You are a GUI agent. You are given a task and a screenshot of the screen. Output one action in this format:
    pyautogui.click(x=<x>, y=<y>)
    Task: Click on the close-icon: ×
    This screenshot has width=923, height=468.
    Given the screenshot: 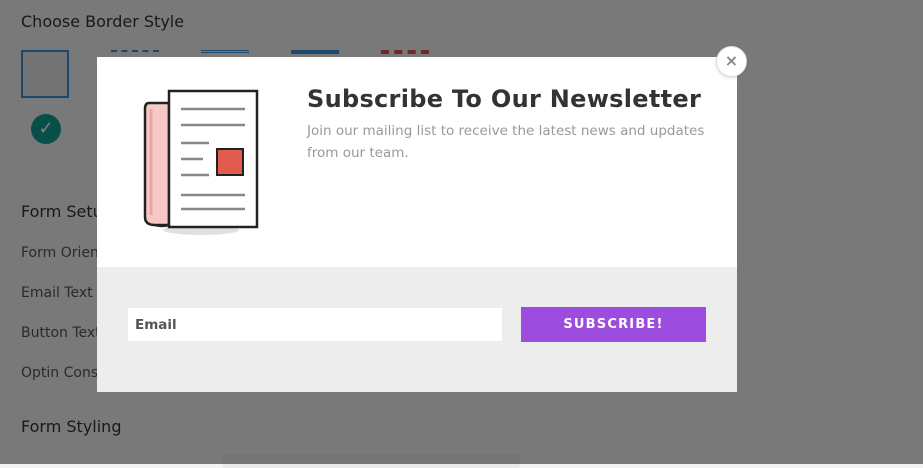 What is the action you would take?
    pyautogui.click(x=731, y=61)
    